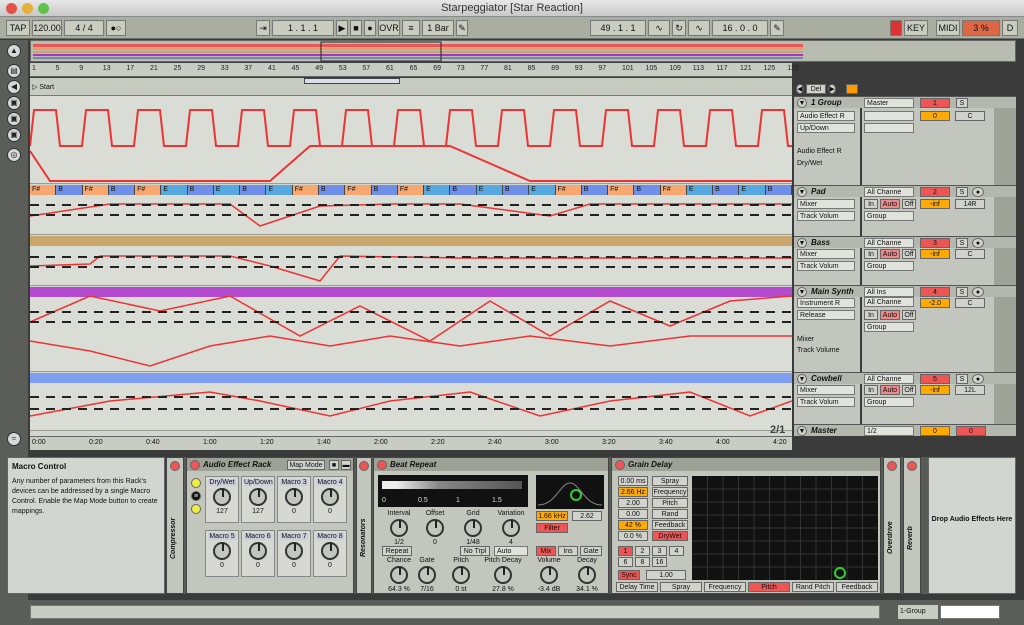 The width and height of the screenshot is (1024, 625). I want to click on main-synth-output-routing: Group, so click(889, 327).